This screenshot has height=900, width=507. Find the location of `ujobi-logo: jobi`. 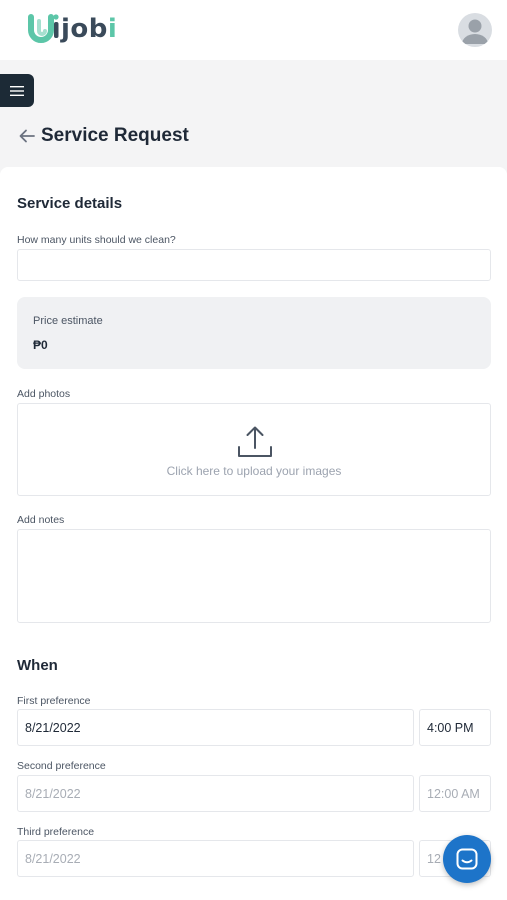

ujobi-logo: jobi is located at coordinates (71, 29).